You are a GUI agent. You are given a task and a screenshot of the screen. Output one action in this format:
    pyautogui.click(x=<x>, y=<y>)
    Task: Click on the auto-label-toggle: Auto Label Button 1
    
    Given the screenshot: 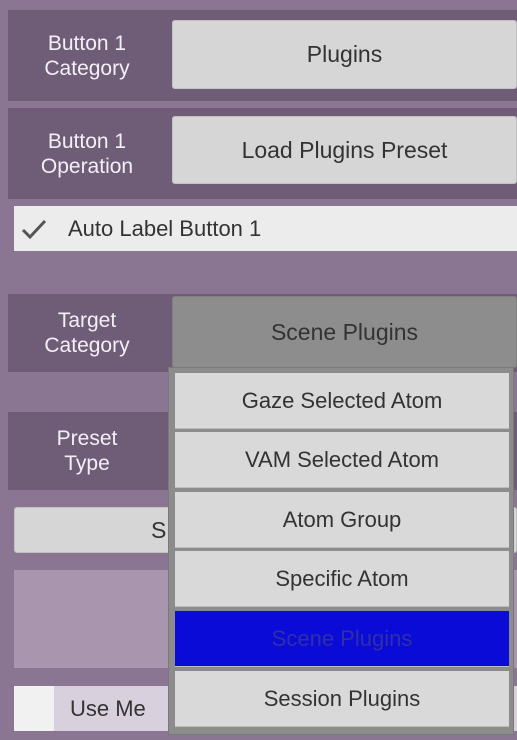 What is the action you would take?
    pyautogui.click(x=265, y=228)
    